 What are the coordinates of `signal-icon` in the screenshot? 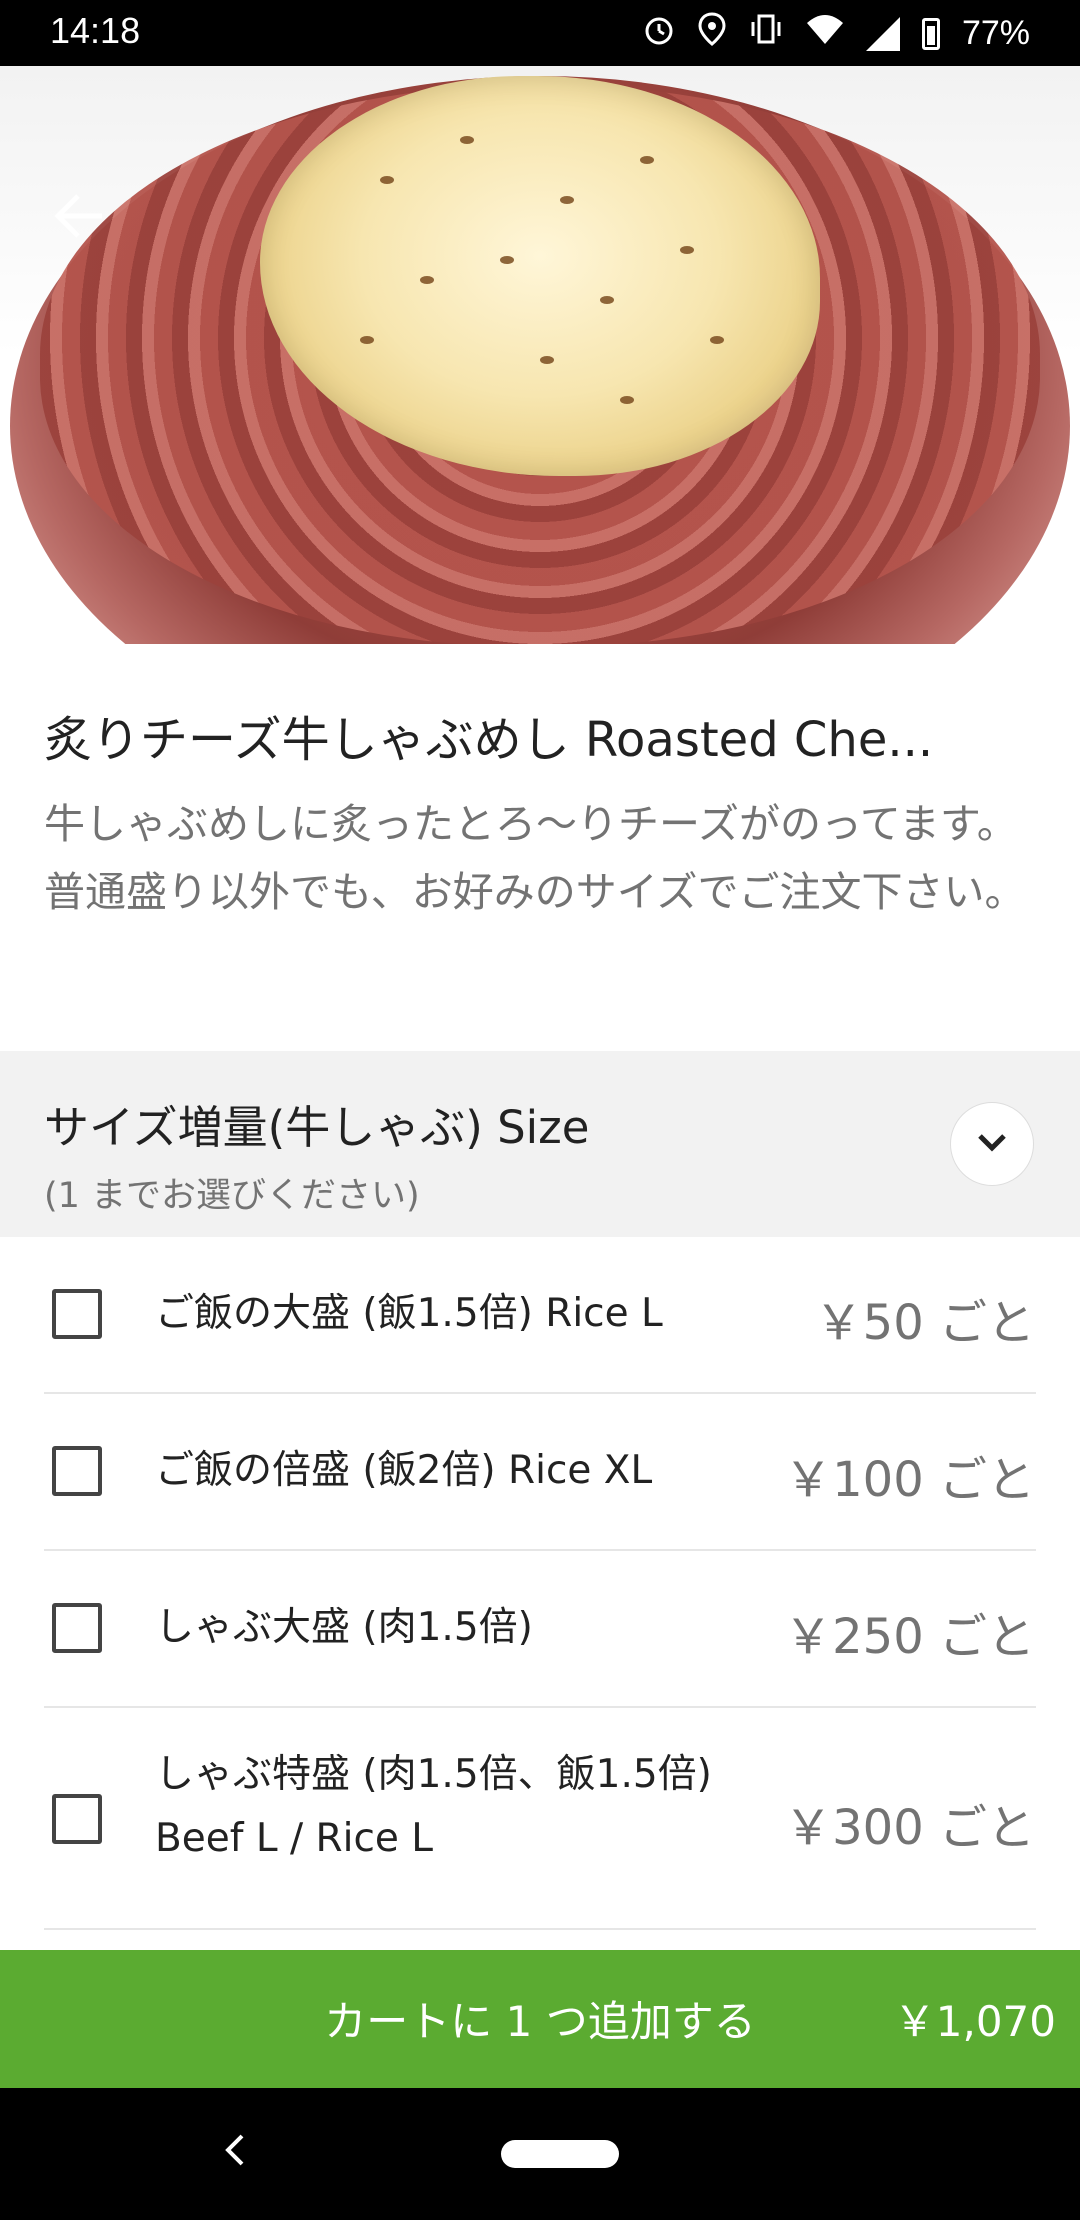 It's located at (882, 33).